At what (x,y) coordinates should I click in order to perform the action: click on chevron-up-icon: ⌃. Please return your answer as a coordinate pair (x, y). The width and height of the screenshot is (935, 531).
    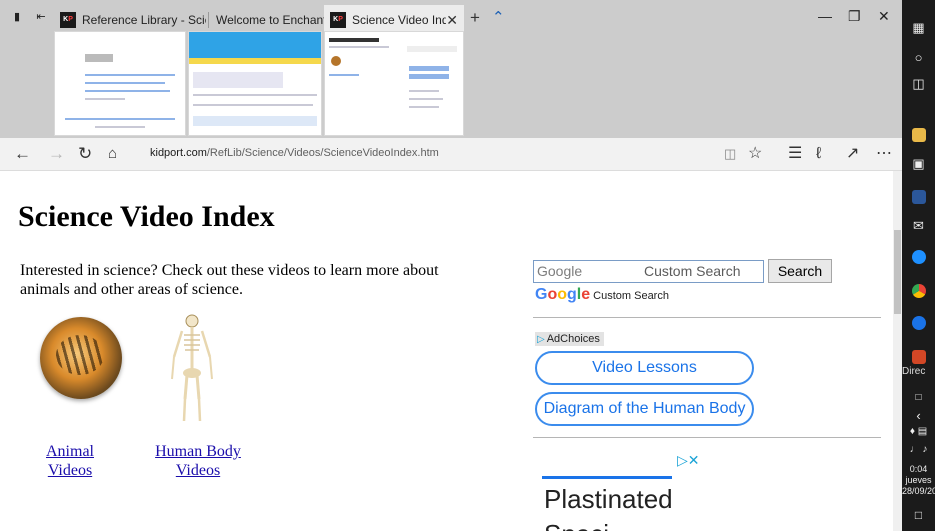
    Looking at the image, I should click on (498, 17).